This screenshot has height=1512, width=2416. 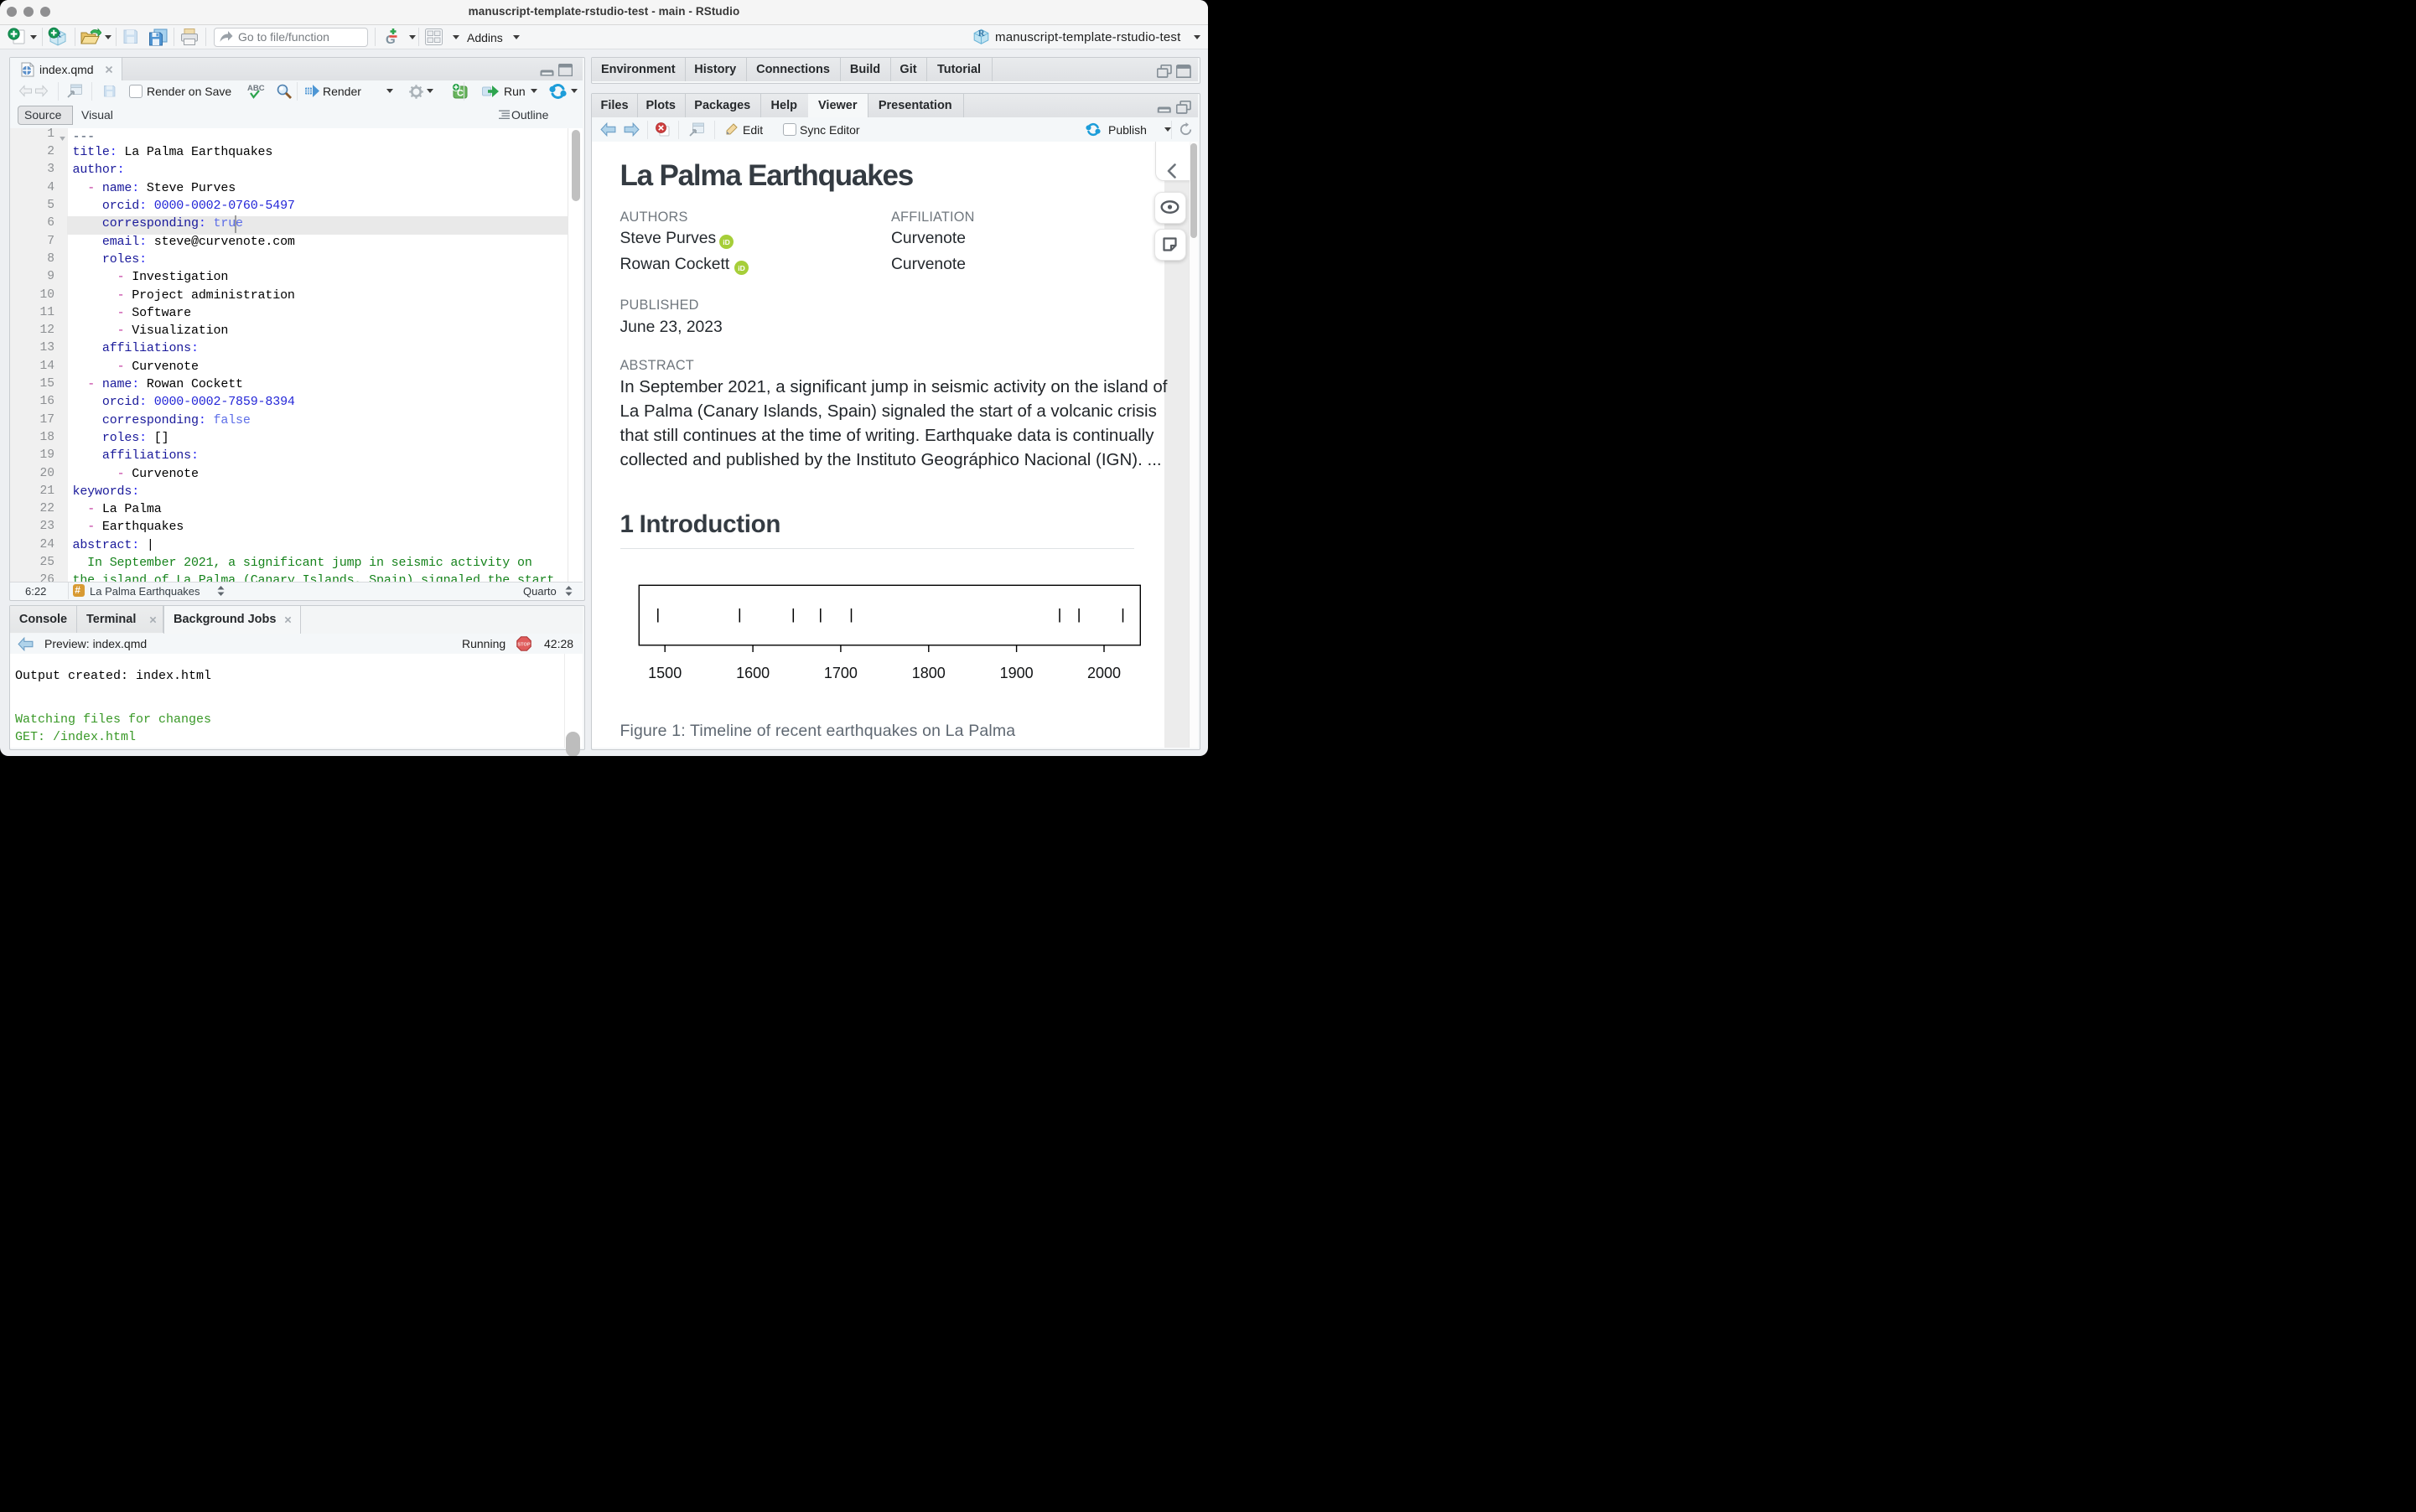 What do you see at coordinates (981, 34) in the screenshot?
I see `svg-text: R` at bounding box center [981, 34].